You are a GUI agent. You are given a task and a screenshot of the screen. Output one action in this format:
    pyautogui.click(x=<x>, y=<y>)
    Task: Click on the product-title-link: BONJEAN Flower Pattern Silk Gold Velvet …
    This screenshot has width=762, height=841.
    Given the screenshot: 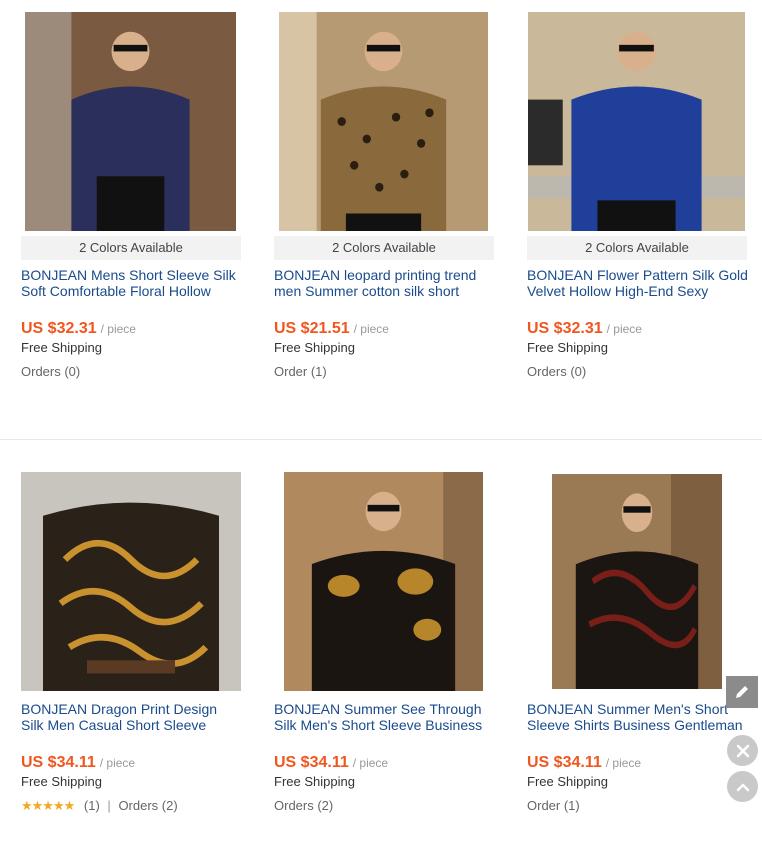 What is the action you would take?
    pyautogui.click(x=638, y=284)
    